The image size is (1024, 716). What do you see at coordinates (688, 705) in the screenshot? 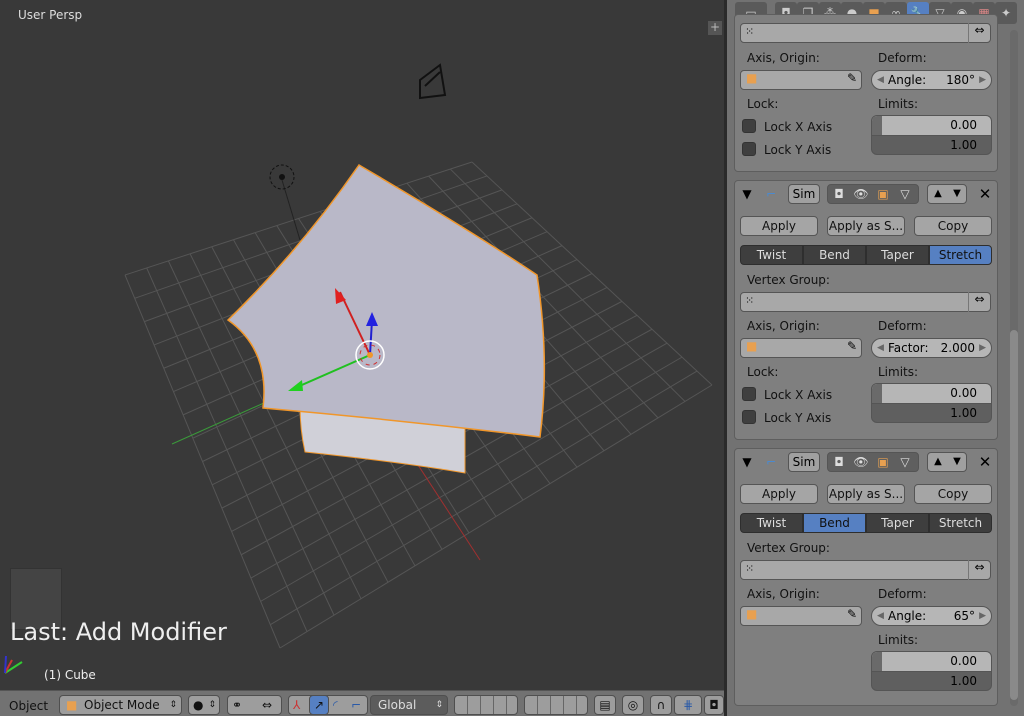
I see `snap-element-icon: ⋕` at bounding box center [688, 705].